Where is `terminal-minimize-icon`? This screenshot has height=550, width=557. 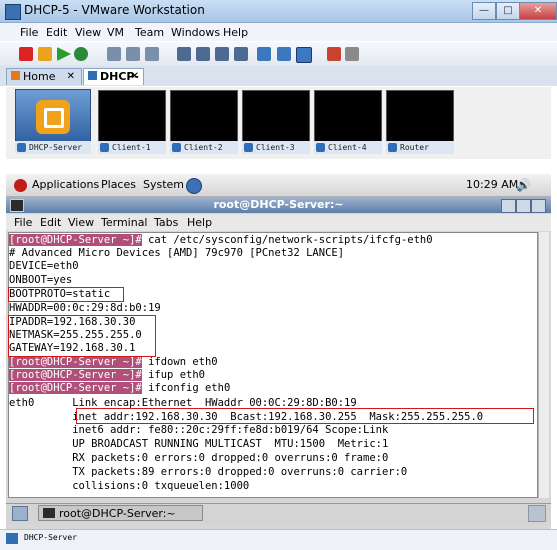 terminal-minimize-icon is located at coordinates (508, 206).